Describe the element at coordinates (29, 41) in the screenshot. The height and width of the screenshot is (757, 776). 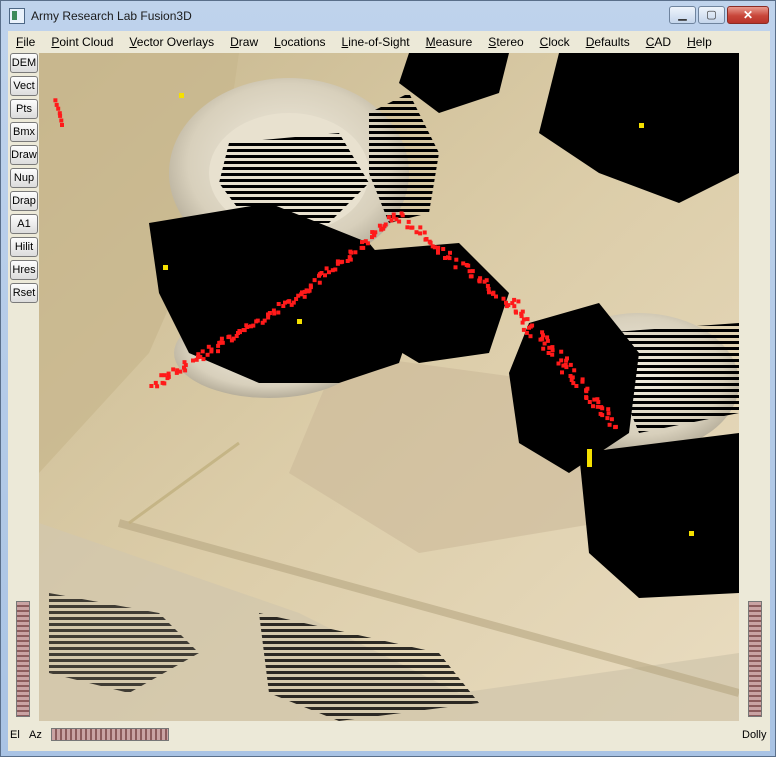
I see `menu-label-rest: ile` at that location.